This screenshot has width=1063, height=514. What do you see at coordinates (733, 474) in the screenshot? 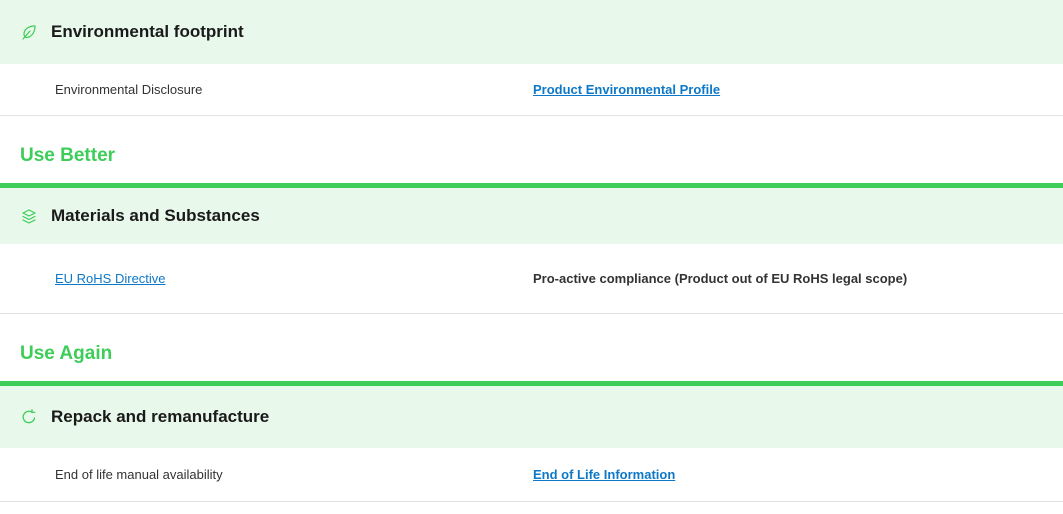
I see `attribute-value: End of Life Information` at bounding box center [733, 474].